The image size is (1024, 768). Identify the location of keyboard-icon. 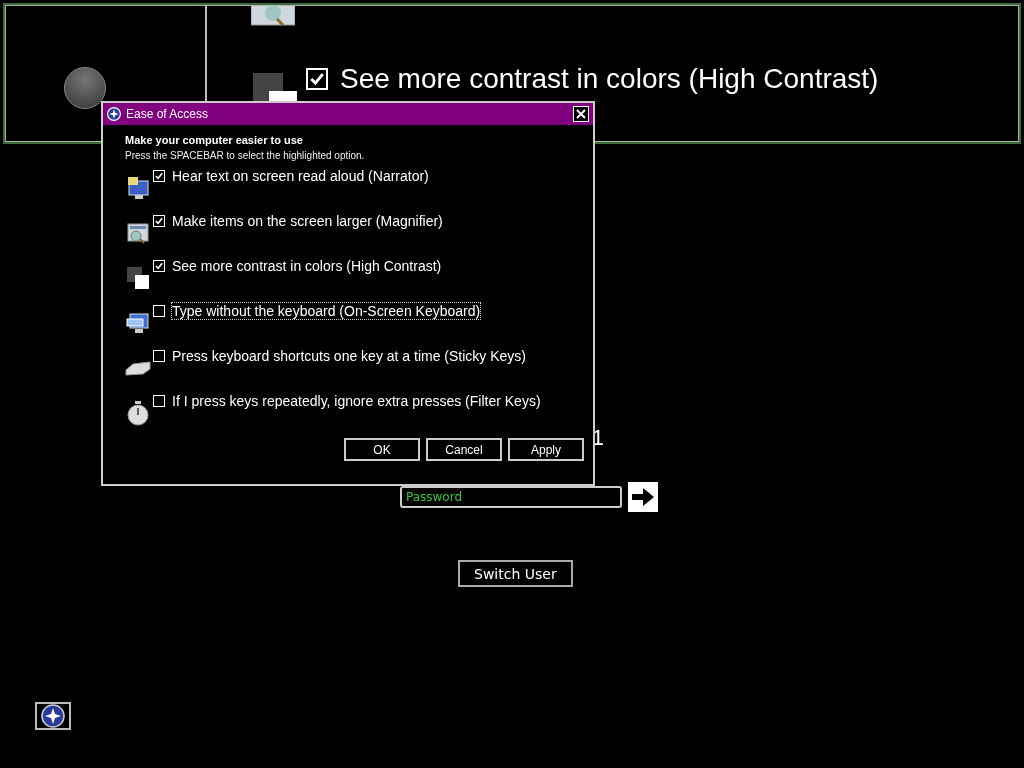
(138, 323).